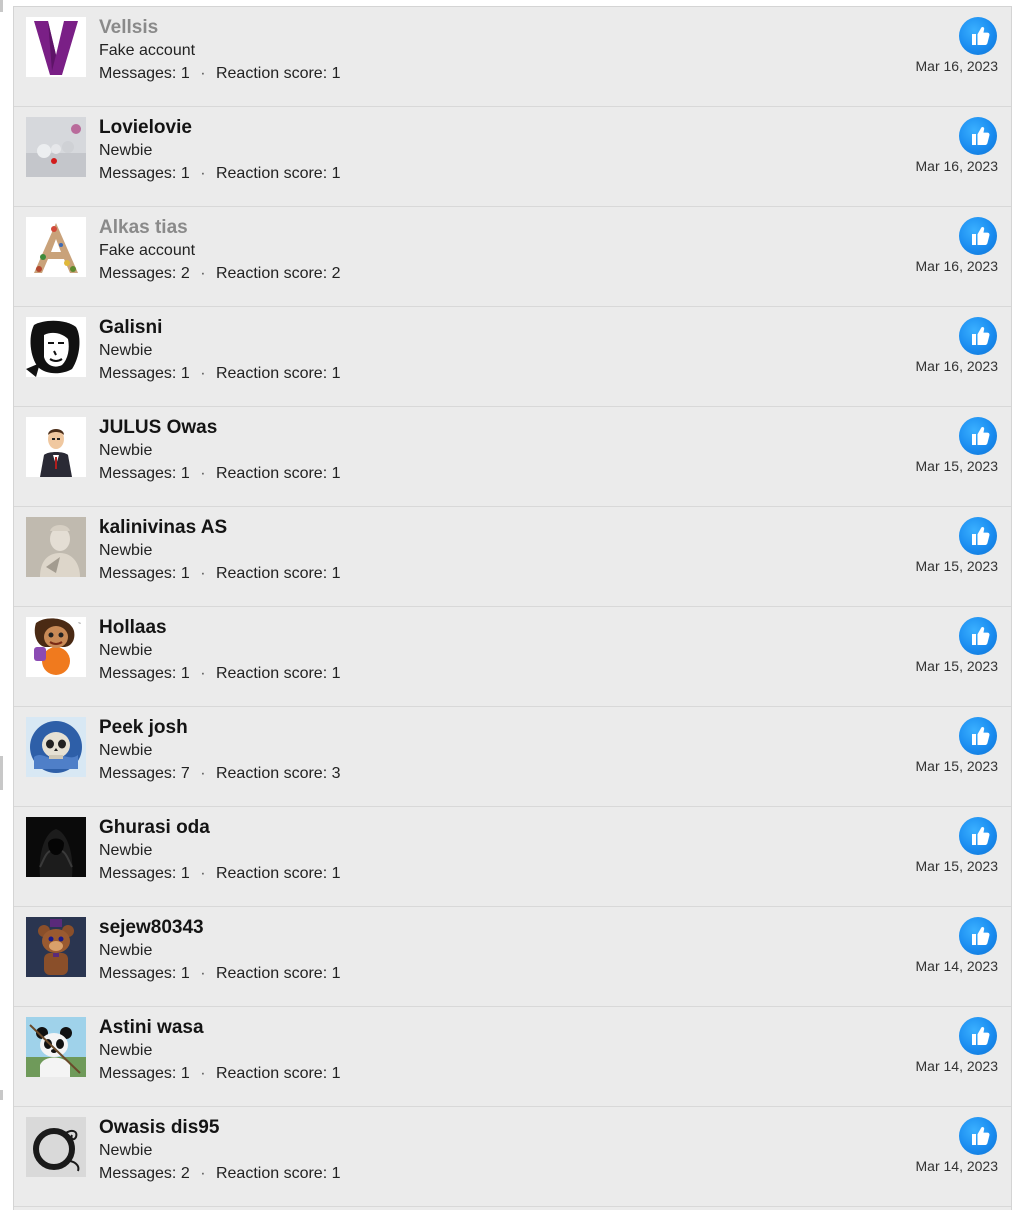 The width and height of the screenshot is (1020, 1210). What do you see at coordinates (220, 728) in the screenshot?
I see `username-link: Peek josh` at bounding box center [220, 728].